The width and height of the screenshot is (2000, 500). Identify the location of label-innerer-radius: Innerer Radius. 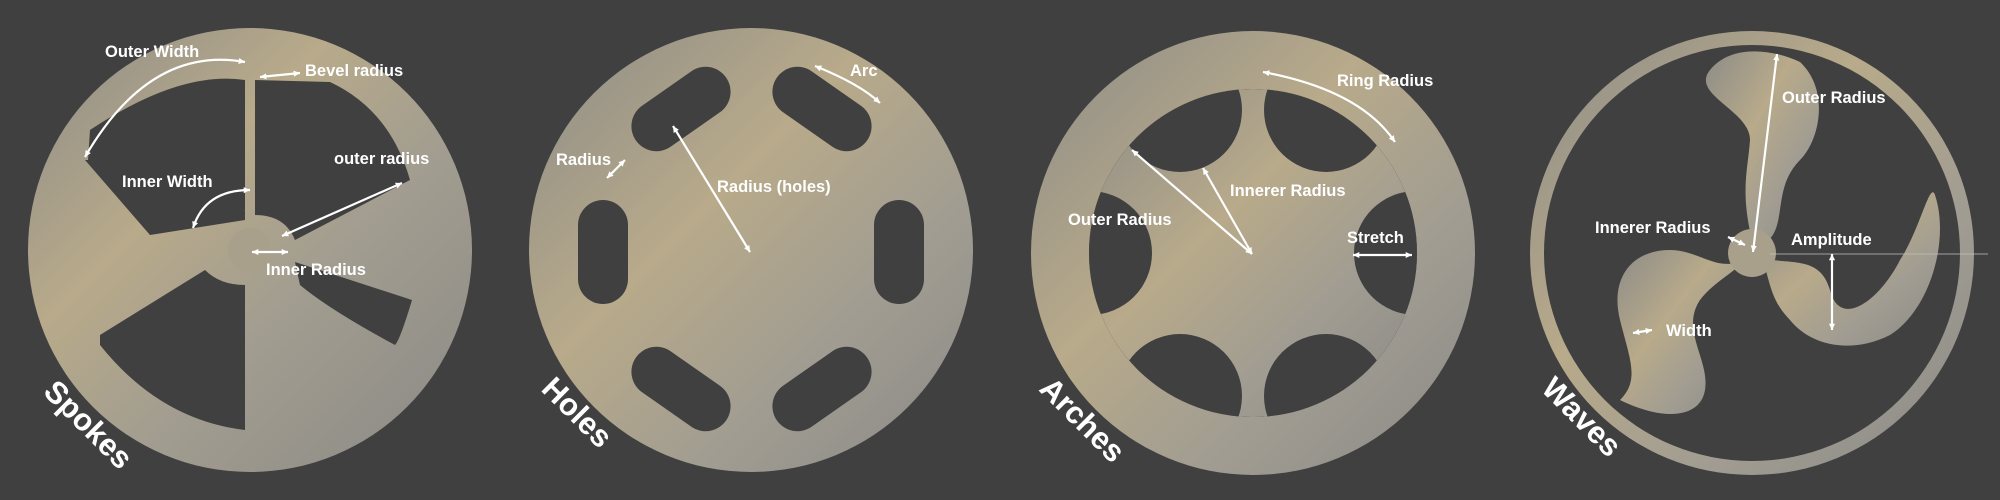
(1288, 191).